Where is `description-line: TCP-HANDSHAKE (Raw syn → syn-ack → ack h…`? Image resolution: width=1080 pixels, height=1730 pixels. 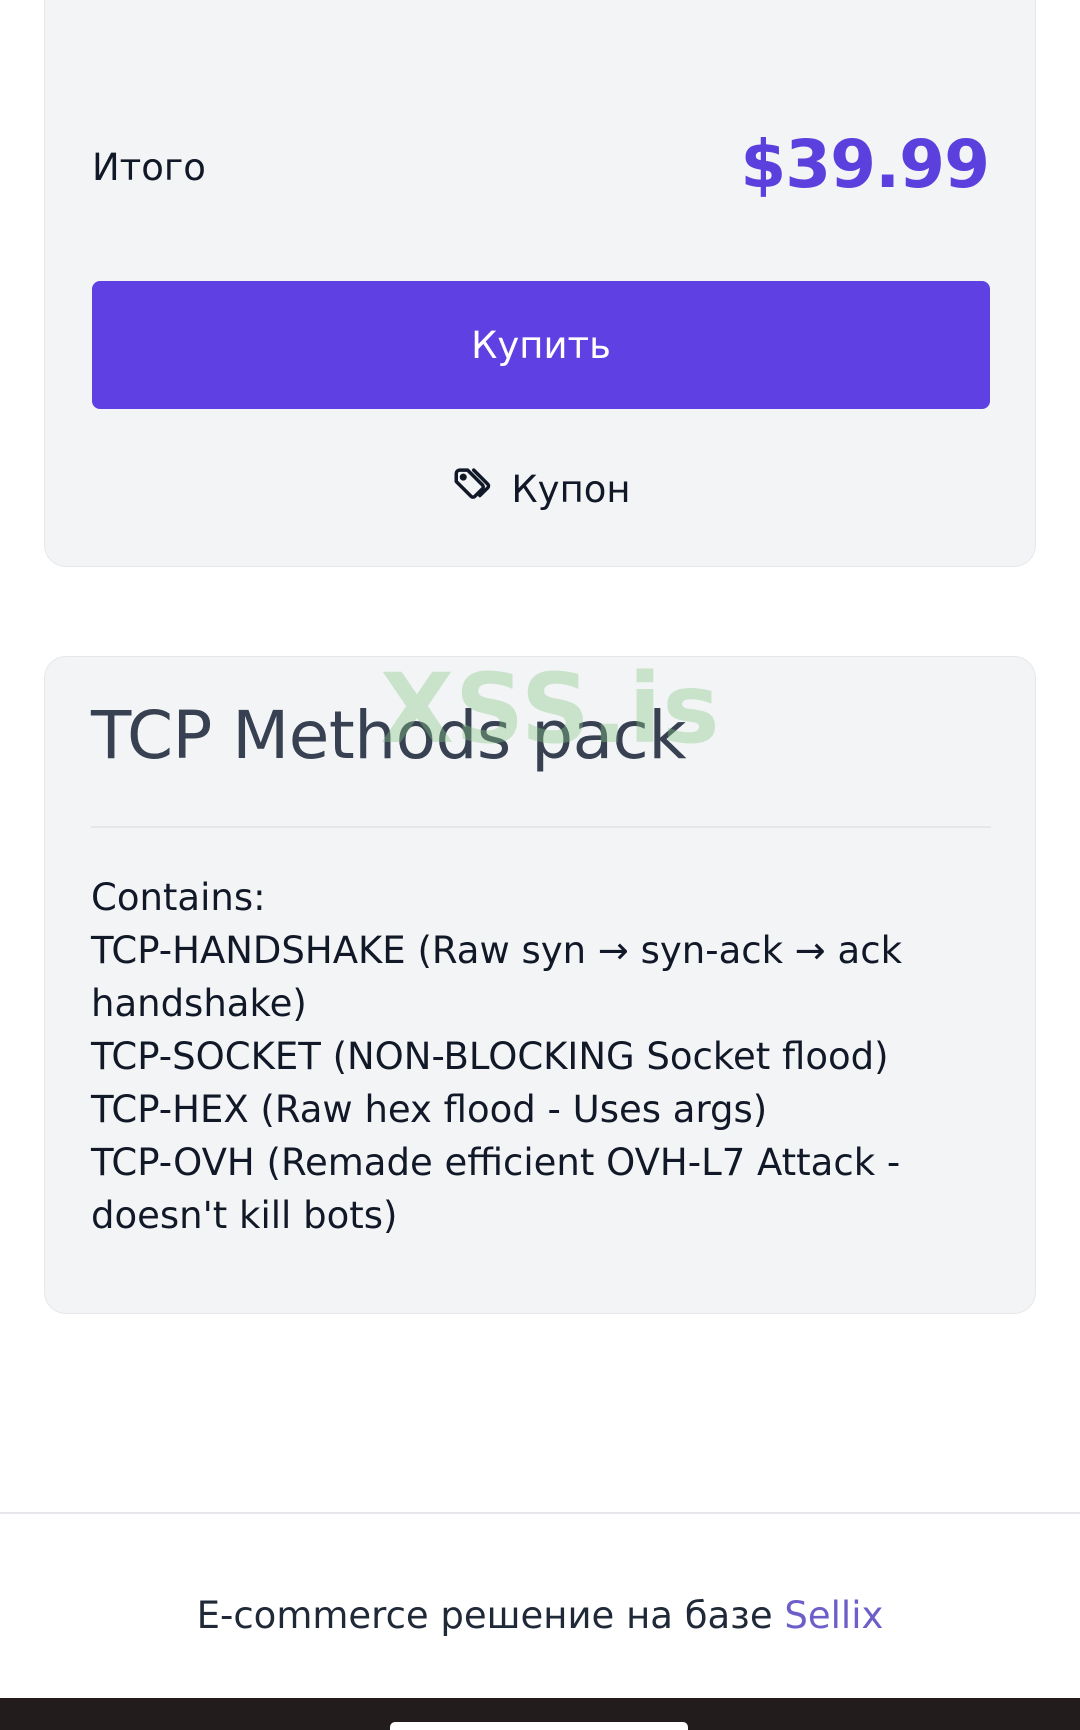 description-line: TCP-HANDSHAKE (Raw syn → syn-ack → ack h… is located at coordinates (497, 977).